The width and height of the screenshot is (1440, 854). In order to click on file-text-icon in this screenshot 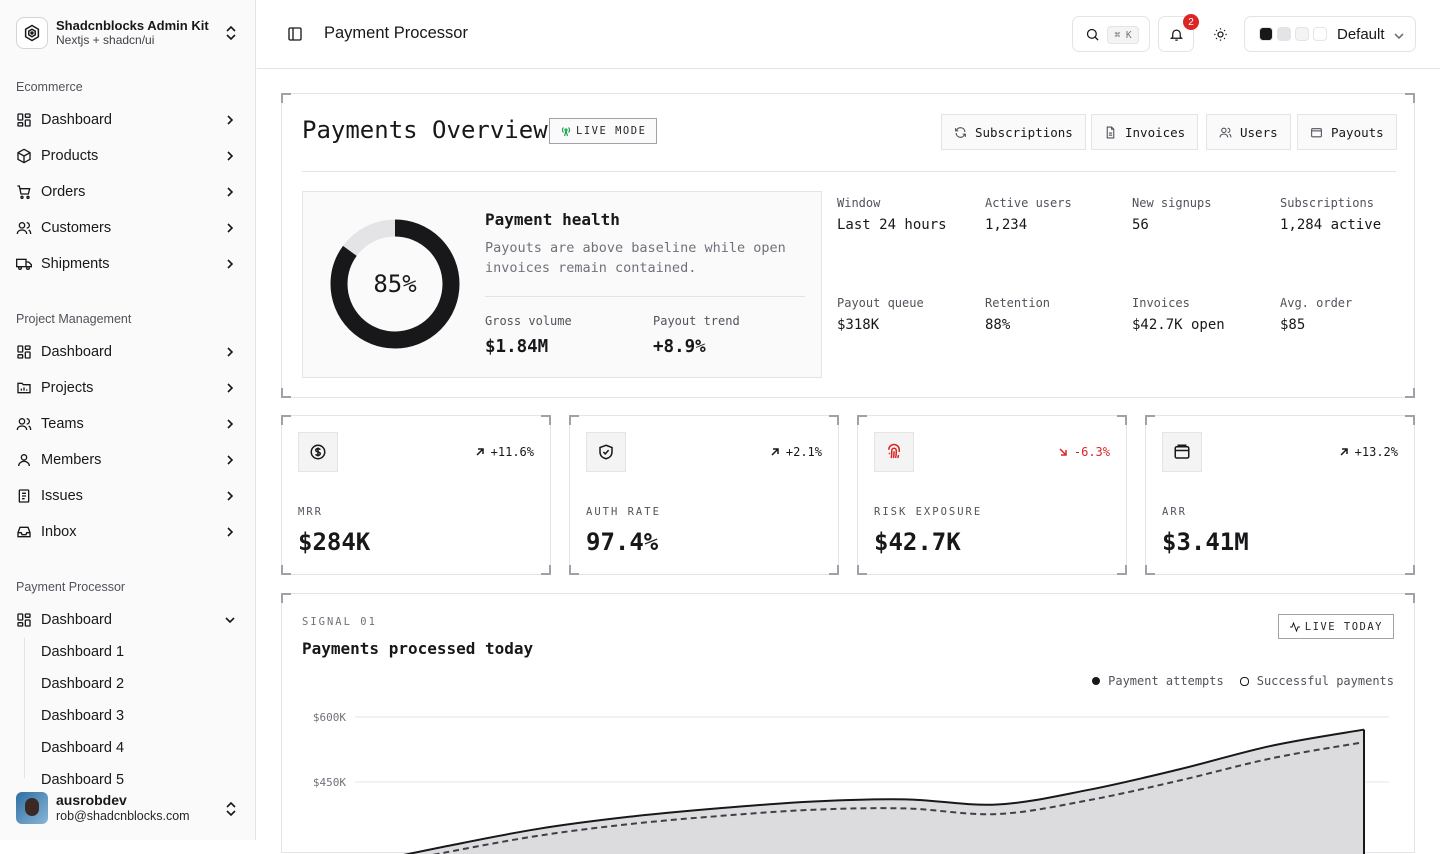, I will do `click(1110, 132)`.